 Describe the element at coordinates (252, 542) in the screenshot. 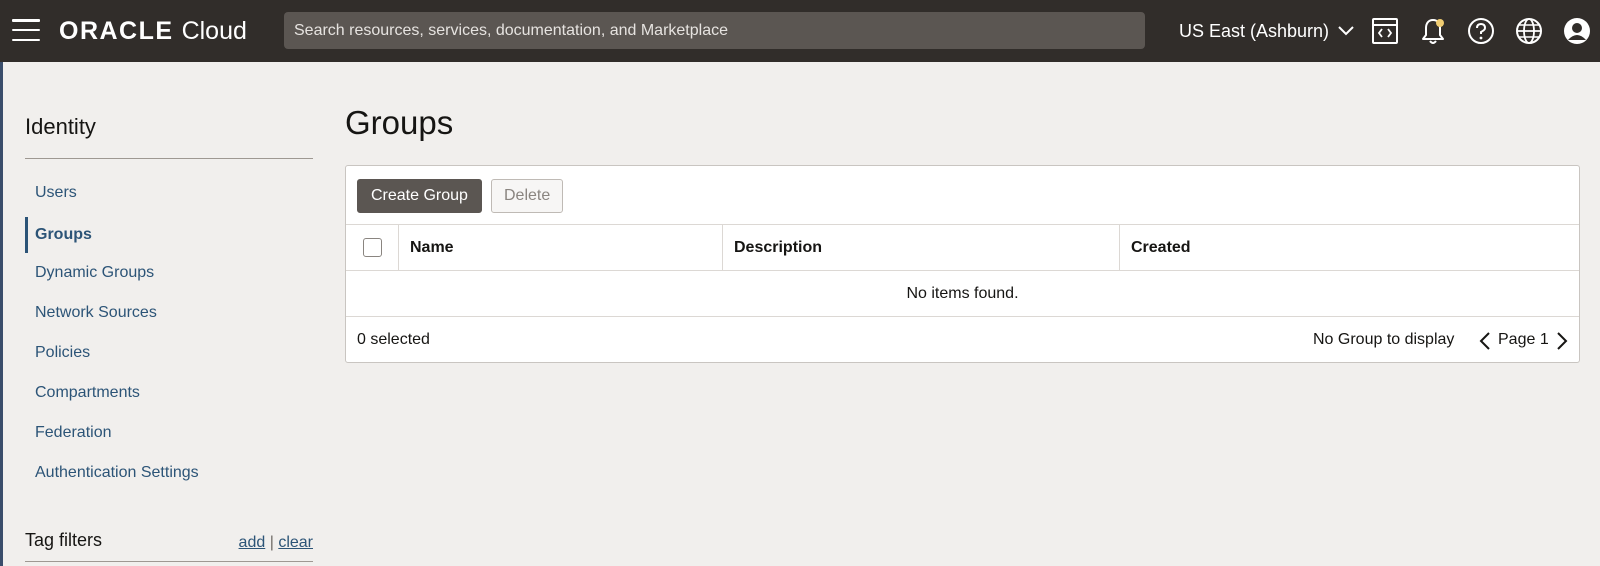

I see `tag-filter-add-link: add` at that location.